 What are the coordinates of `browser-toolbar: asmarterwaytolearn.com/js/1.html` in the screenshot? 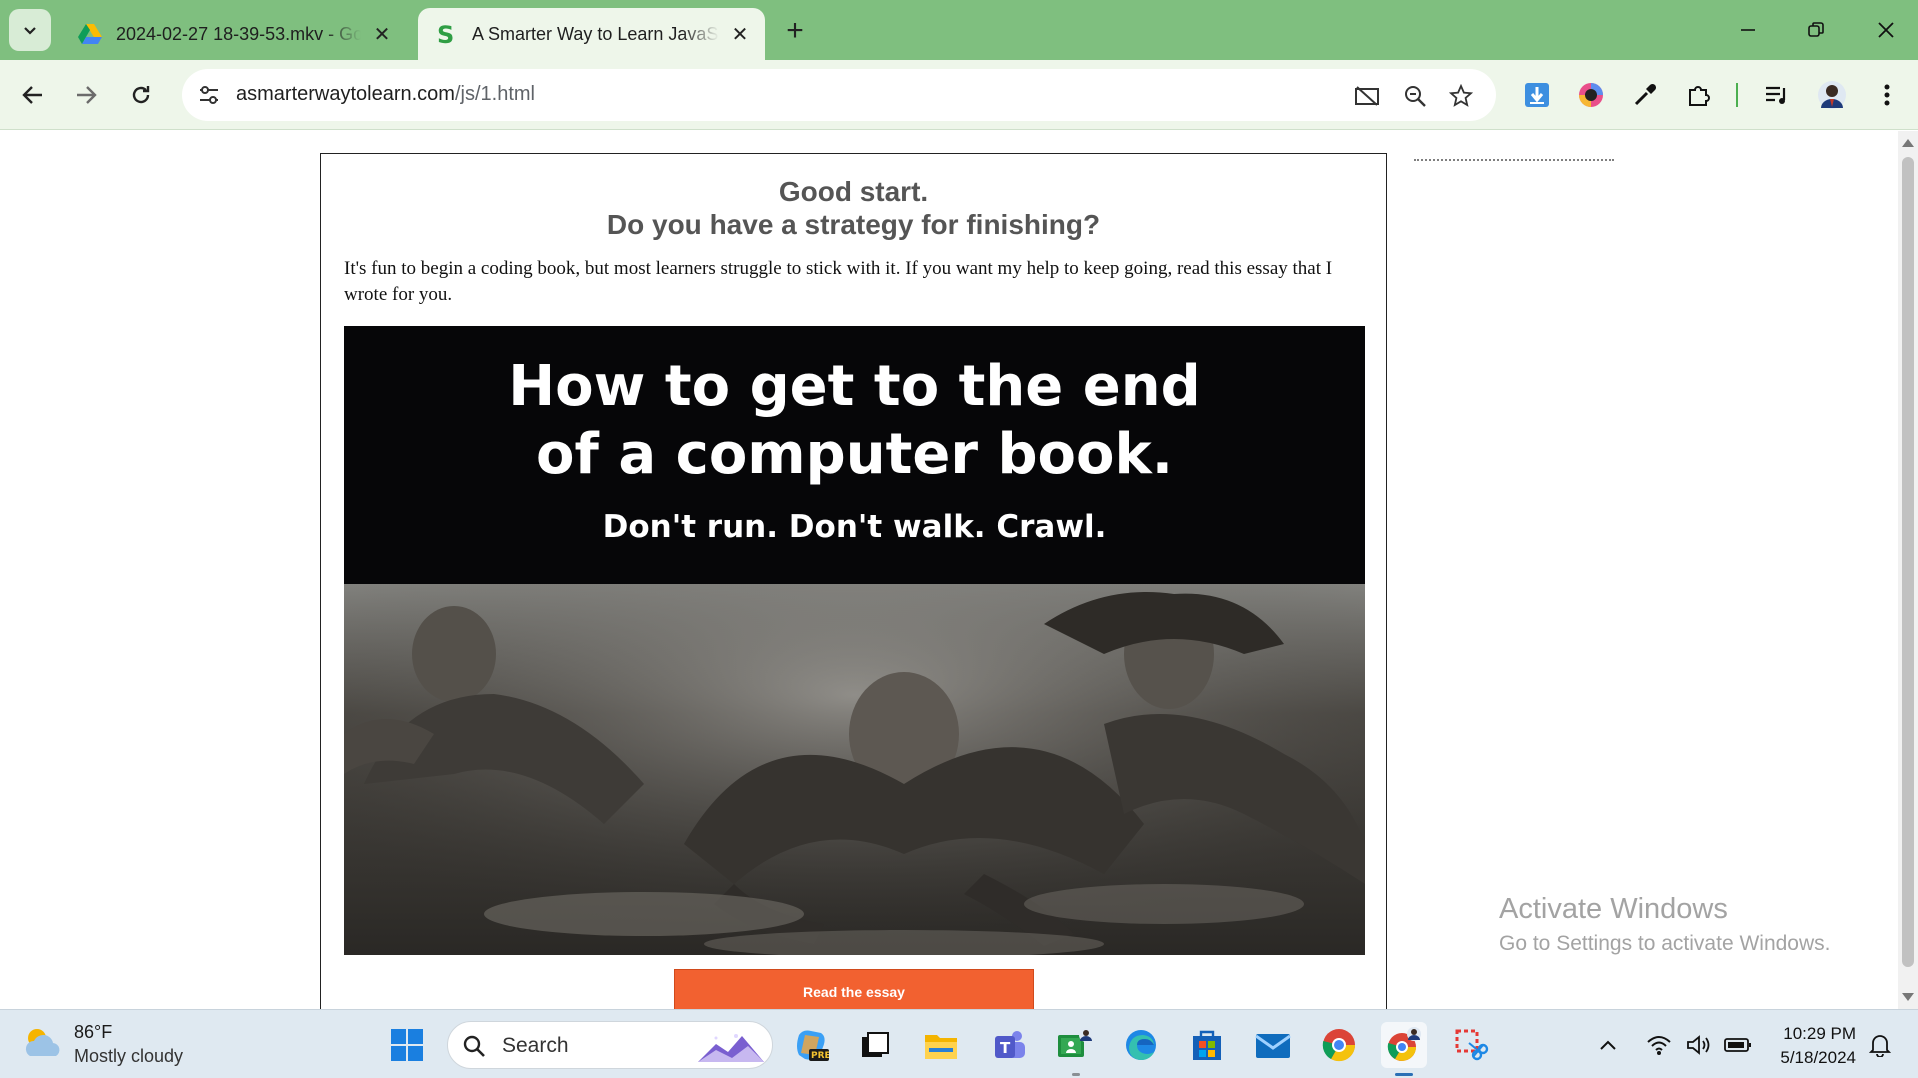 It's located at (959, 95).